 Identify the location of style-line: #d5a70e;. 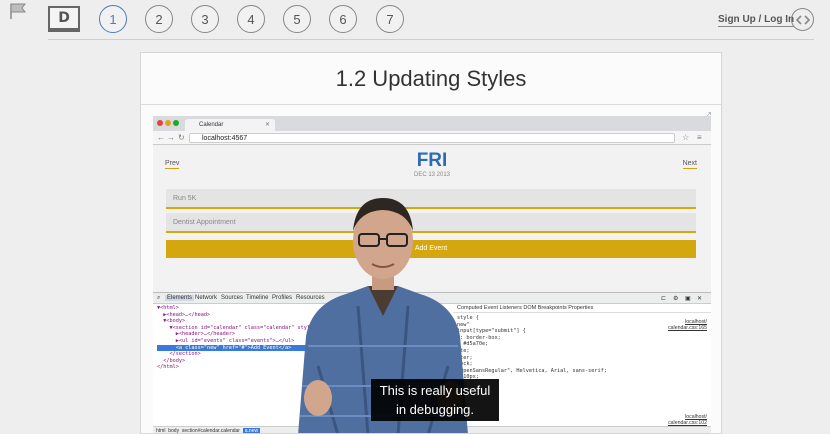
(473, 344).